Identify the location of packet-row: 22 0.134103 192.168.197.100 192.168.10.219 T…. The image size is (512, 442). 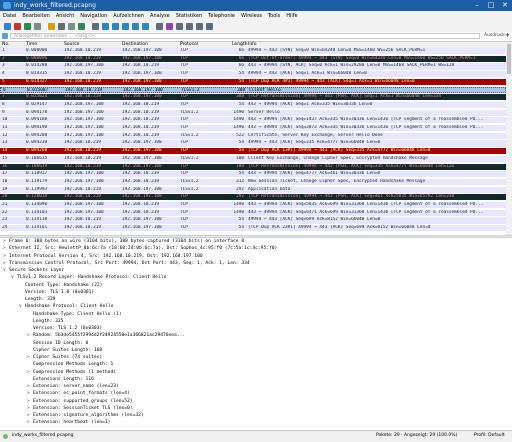
(253, 212).